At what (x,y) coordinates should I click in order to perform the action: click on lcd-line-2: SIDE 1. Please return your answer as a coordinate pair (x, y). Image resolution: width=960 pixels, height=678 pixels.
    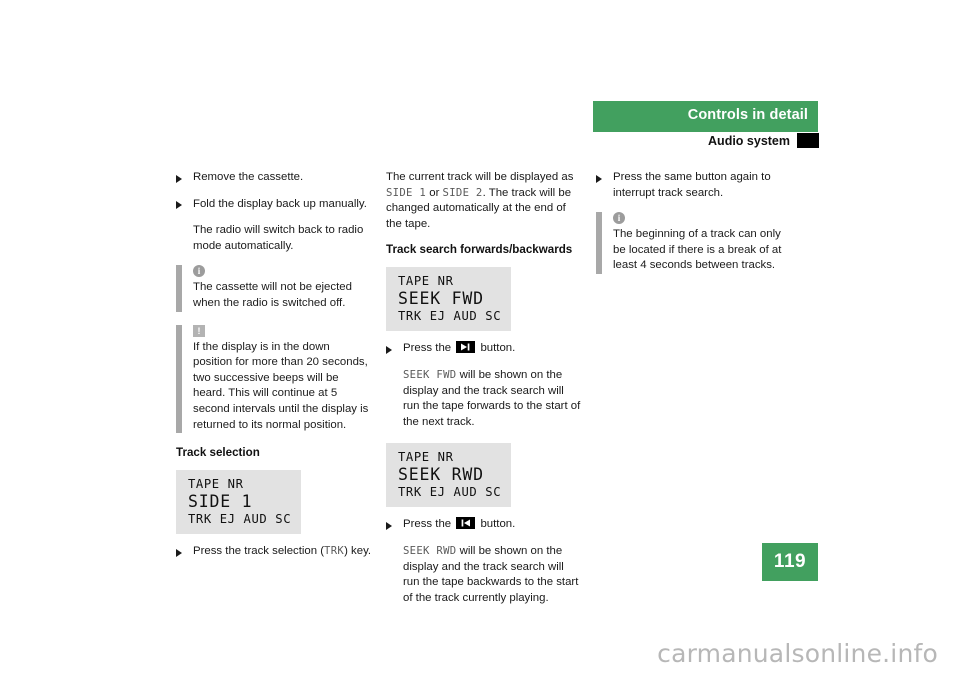
    Looking at the image, I should click on (220, 502).